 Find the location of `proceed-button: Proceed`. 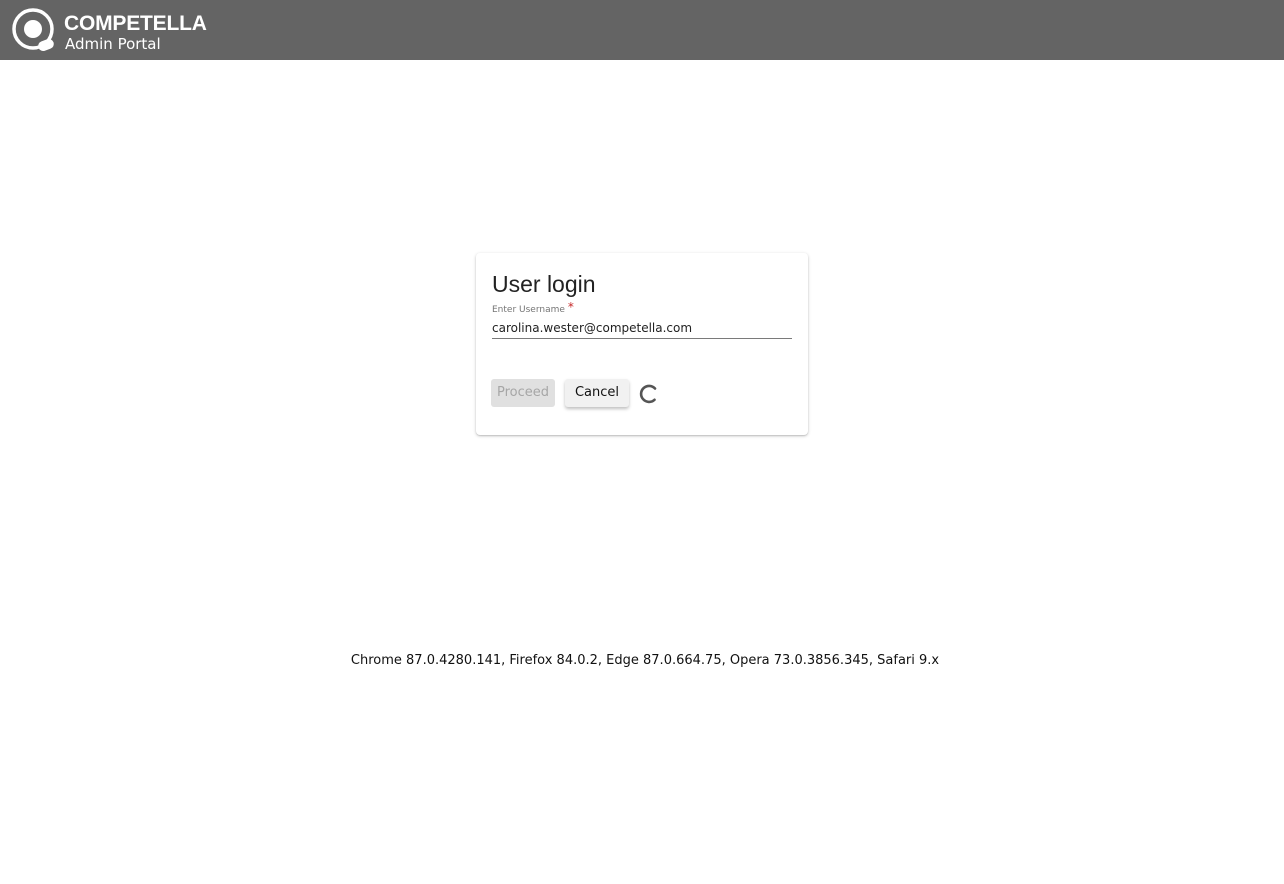

proceed-button: Proceed is located at coordinates (523, 393).